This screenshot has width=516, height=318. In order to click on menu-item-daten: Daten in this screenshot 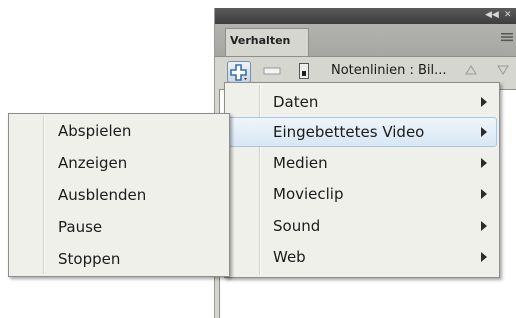, I will do `click(362, 102)`.